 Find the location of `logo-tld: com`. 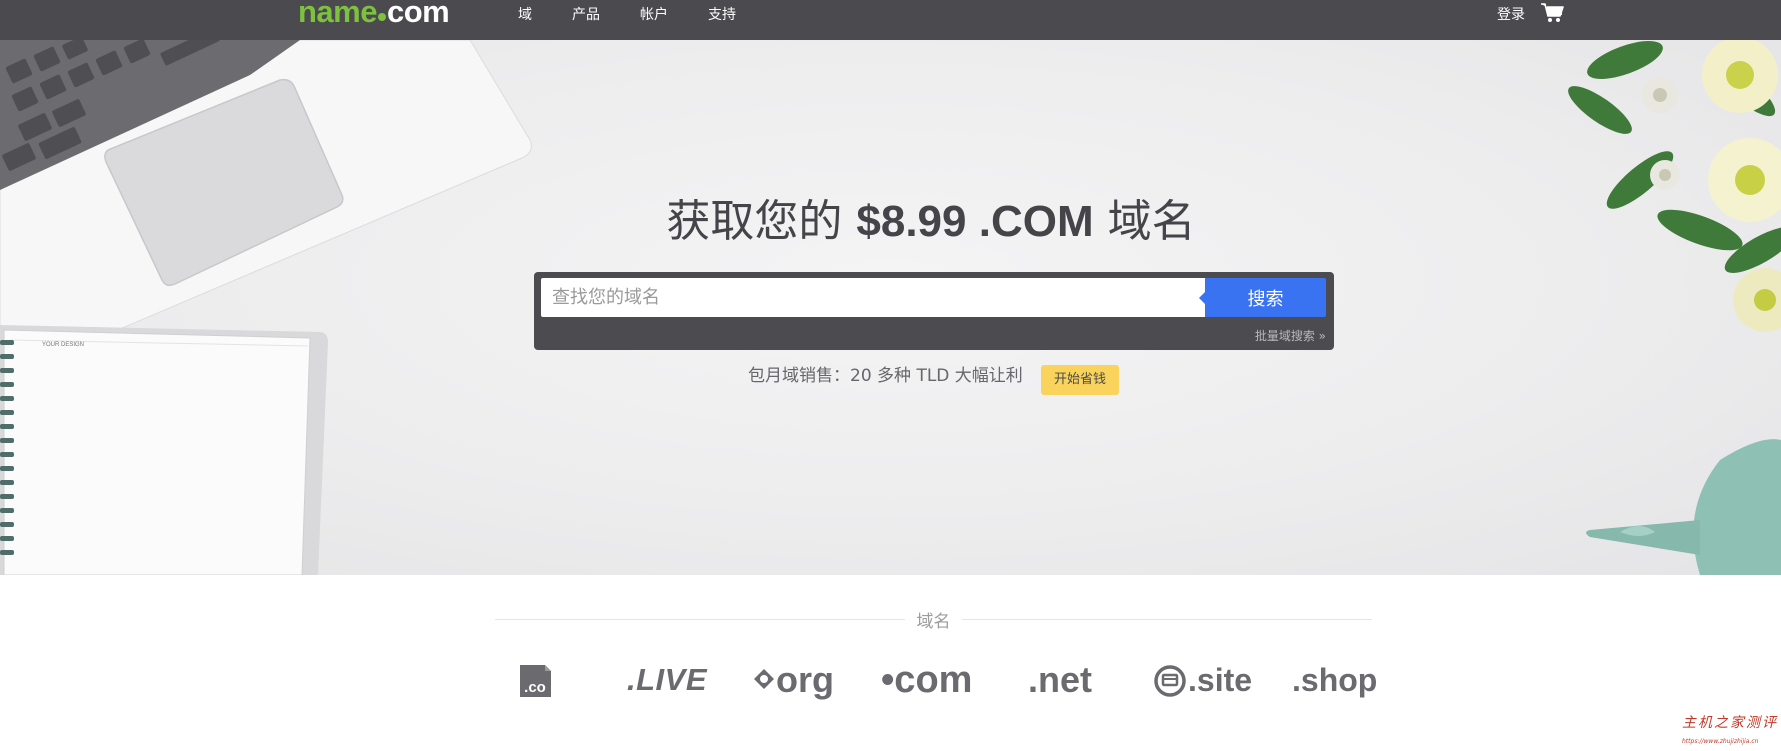

logo-tld: com is located at coordinates (418, 14).